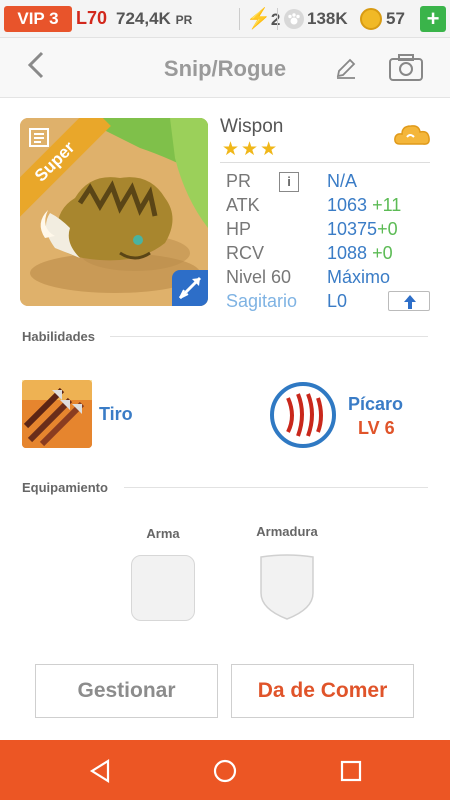 Image resolution: width=450 pixels, height=800 pixels. What do you see at coordinates (190, 288) in the screenshot?
I see `archer-class-icon` at bounding box center [190, 288].